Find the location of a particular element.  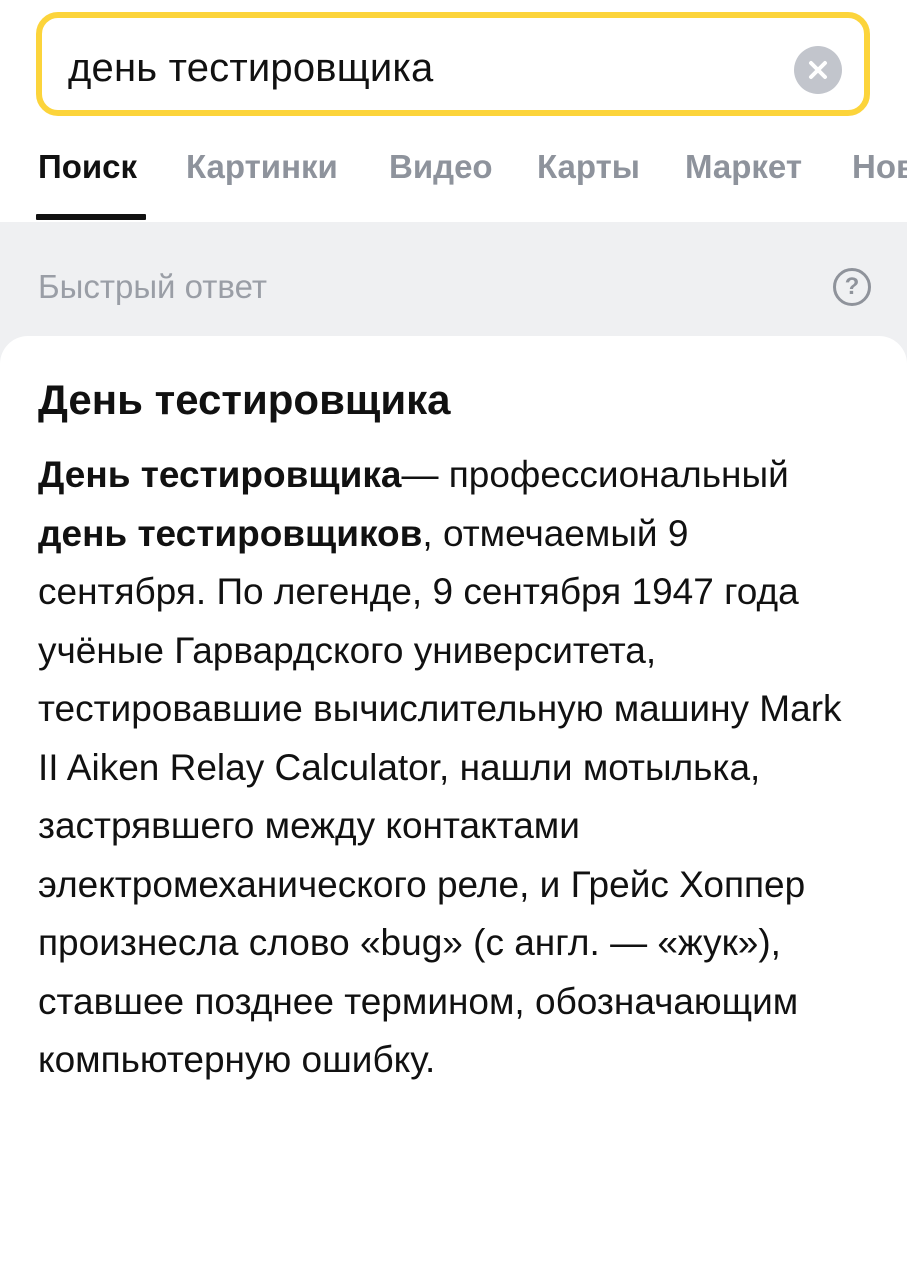

tab-video: Видео is located at coordinates (441, 167).